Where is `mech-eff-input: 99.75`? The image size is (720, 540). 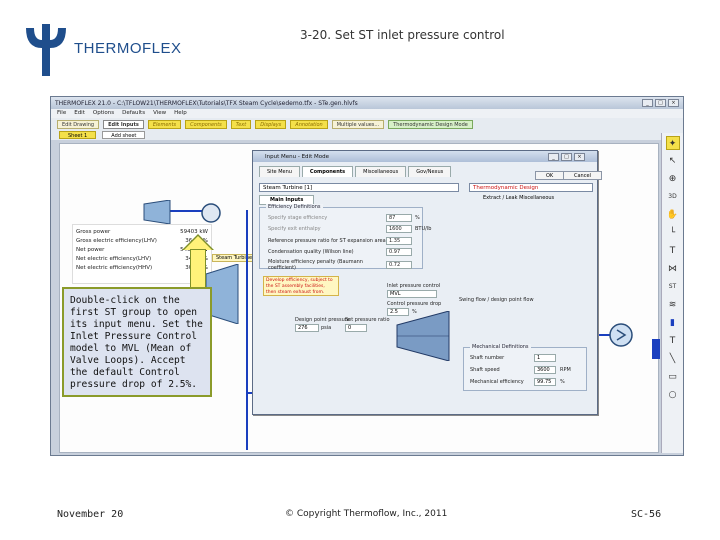
mech-eff-input: 99.75 is located at coordinates (545, 382).